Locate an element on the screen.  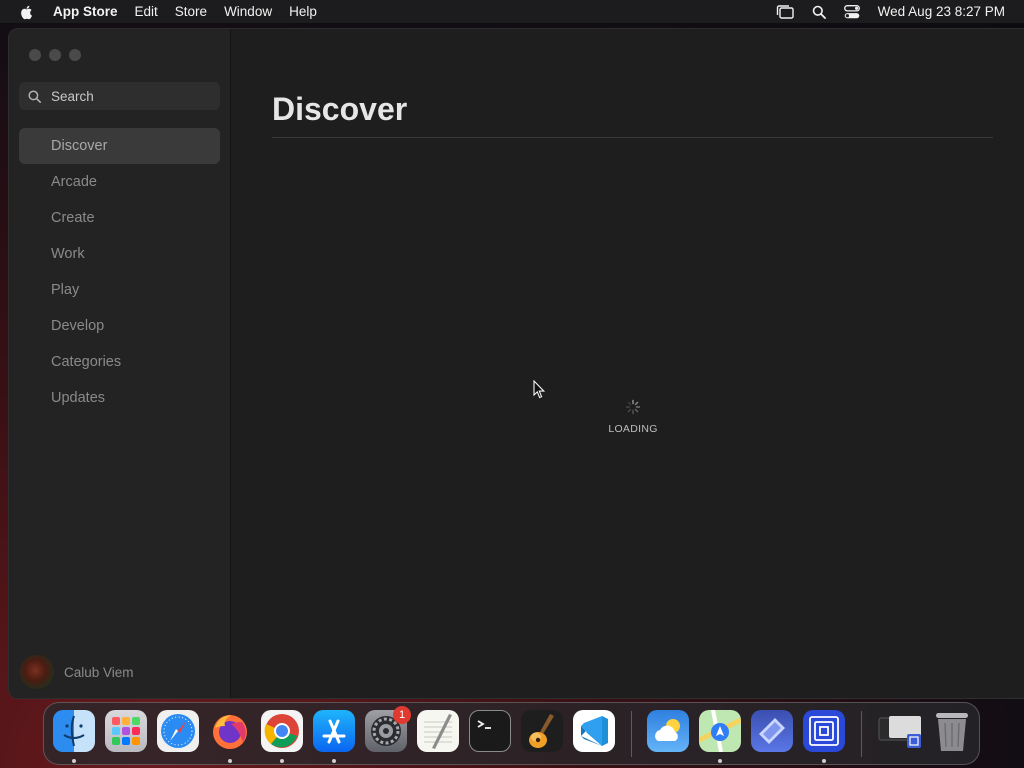
spinner-icon is located at coordinates (633, 407).